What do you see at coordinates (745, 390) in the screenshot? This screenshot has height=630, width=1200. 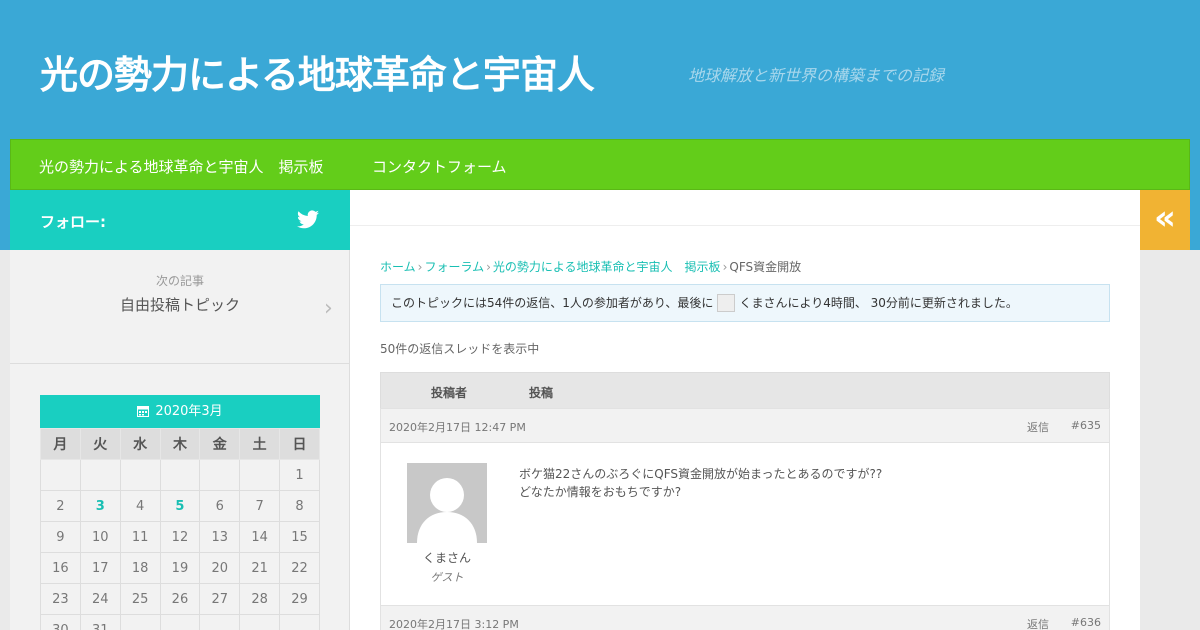 I see `posts-table-header: 投稿者 投稿` at bounding box center [745, 390].